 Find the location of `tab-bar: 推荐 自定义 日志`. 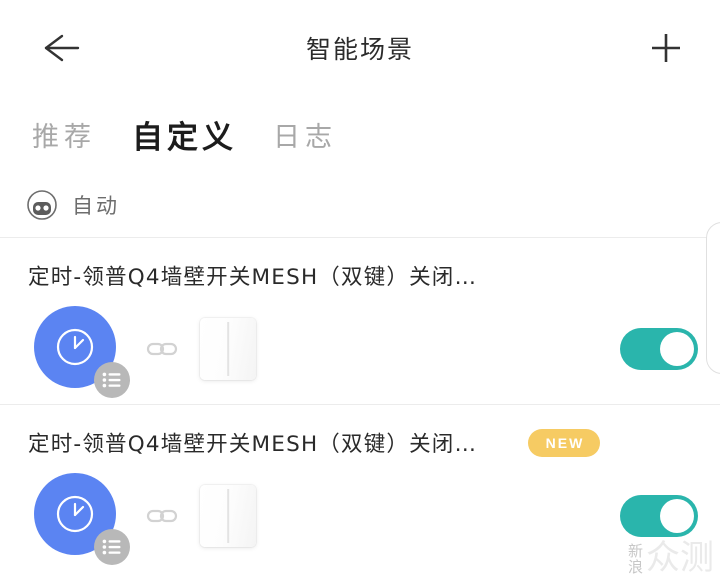

tab-bar: 推荐 自定义 日志 is located at coordinates (360, 134).